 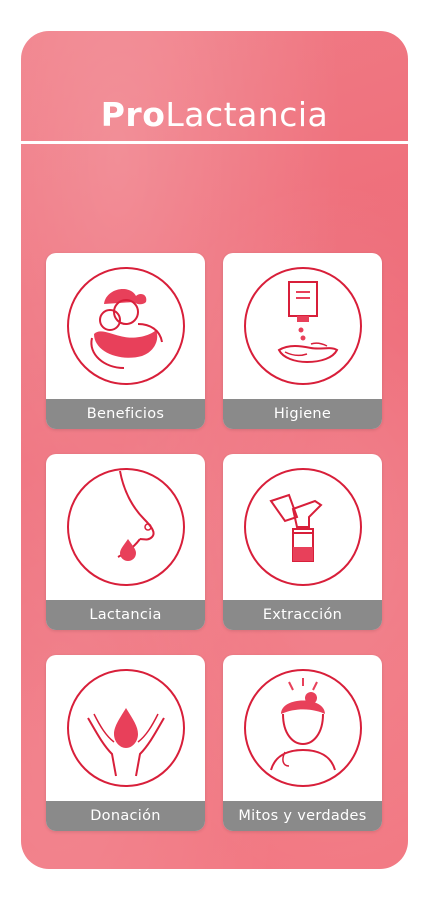 I want to click on menu-label: Extracción, so click(x=302, y=615).